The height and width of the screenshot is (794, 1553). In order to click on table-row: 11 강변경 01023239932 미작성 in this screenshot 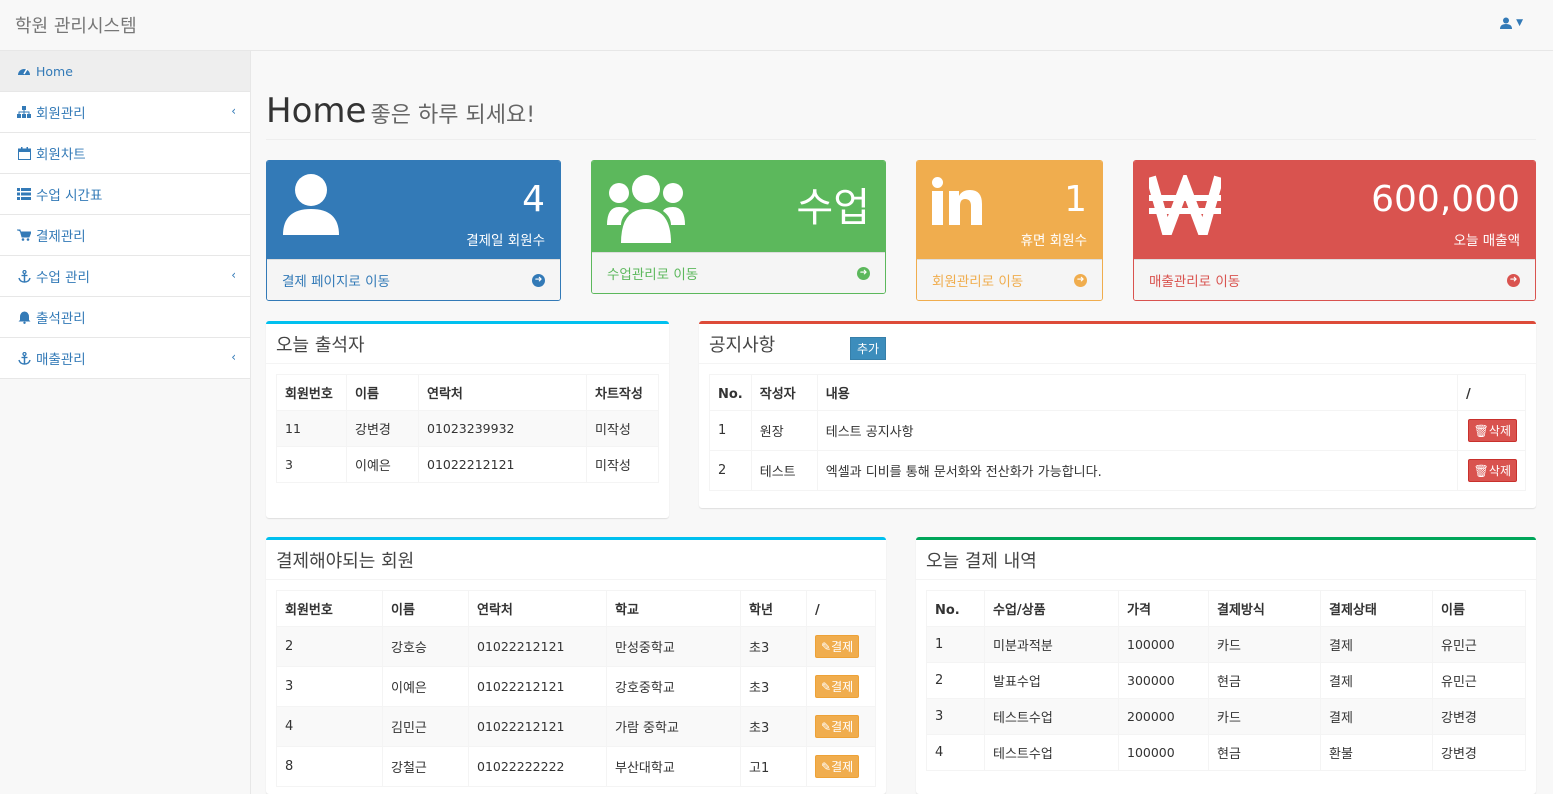, I will do `click(467, 428)`.